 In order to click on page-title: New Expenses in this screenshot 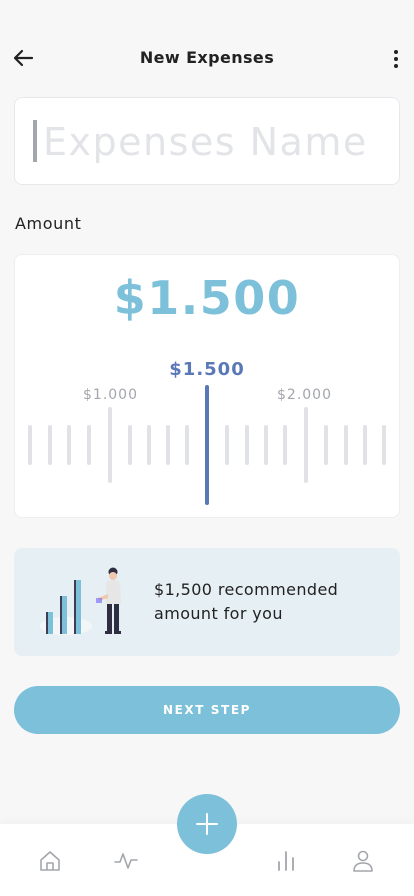, I will do `click(207, 57)`.